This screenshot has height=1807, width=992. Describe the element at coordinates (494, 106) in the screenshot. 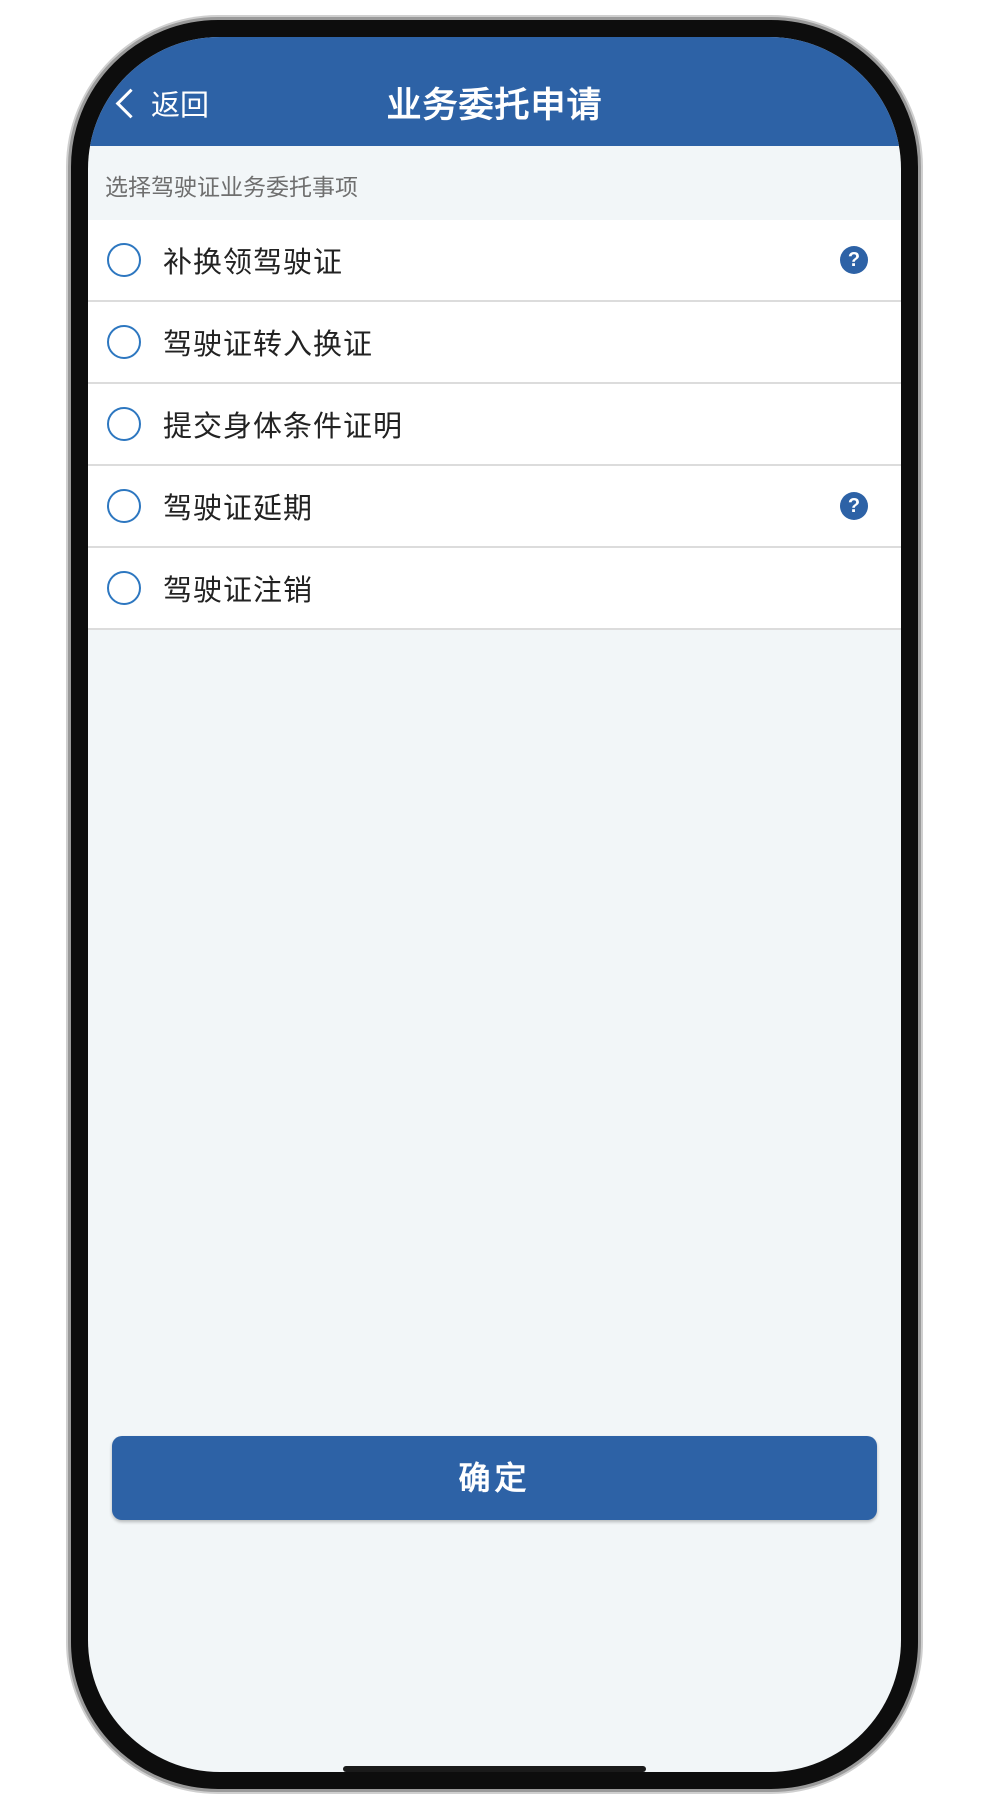

I see `page-title: 业务委托申请` at that location.